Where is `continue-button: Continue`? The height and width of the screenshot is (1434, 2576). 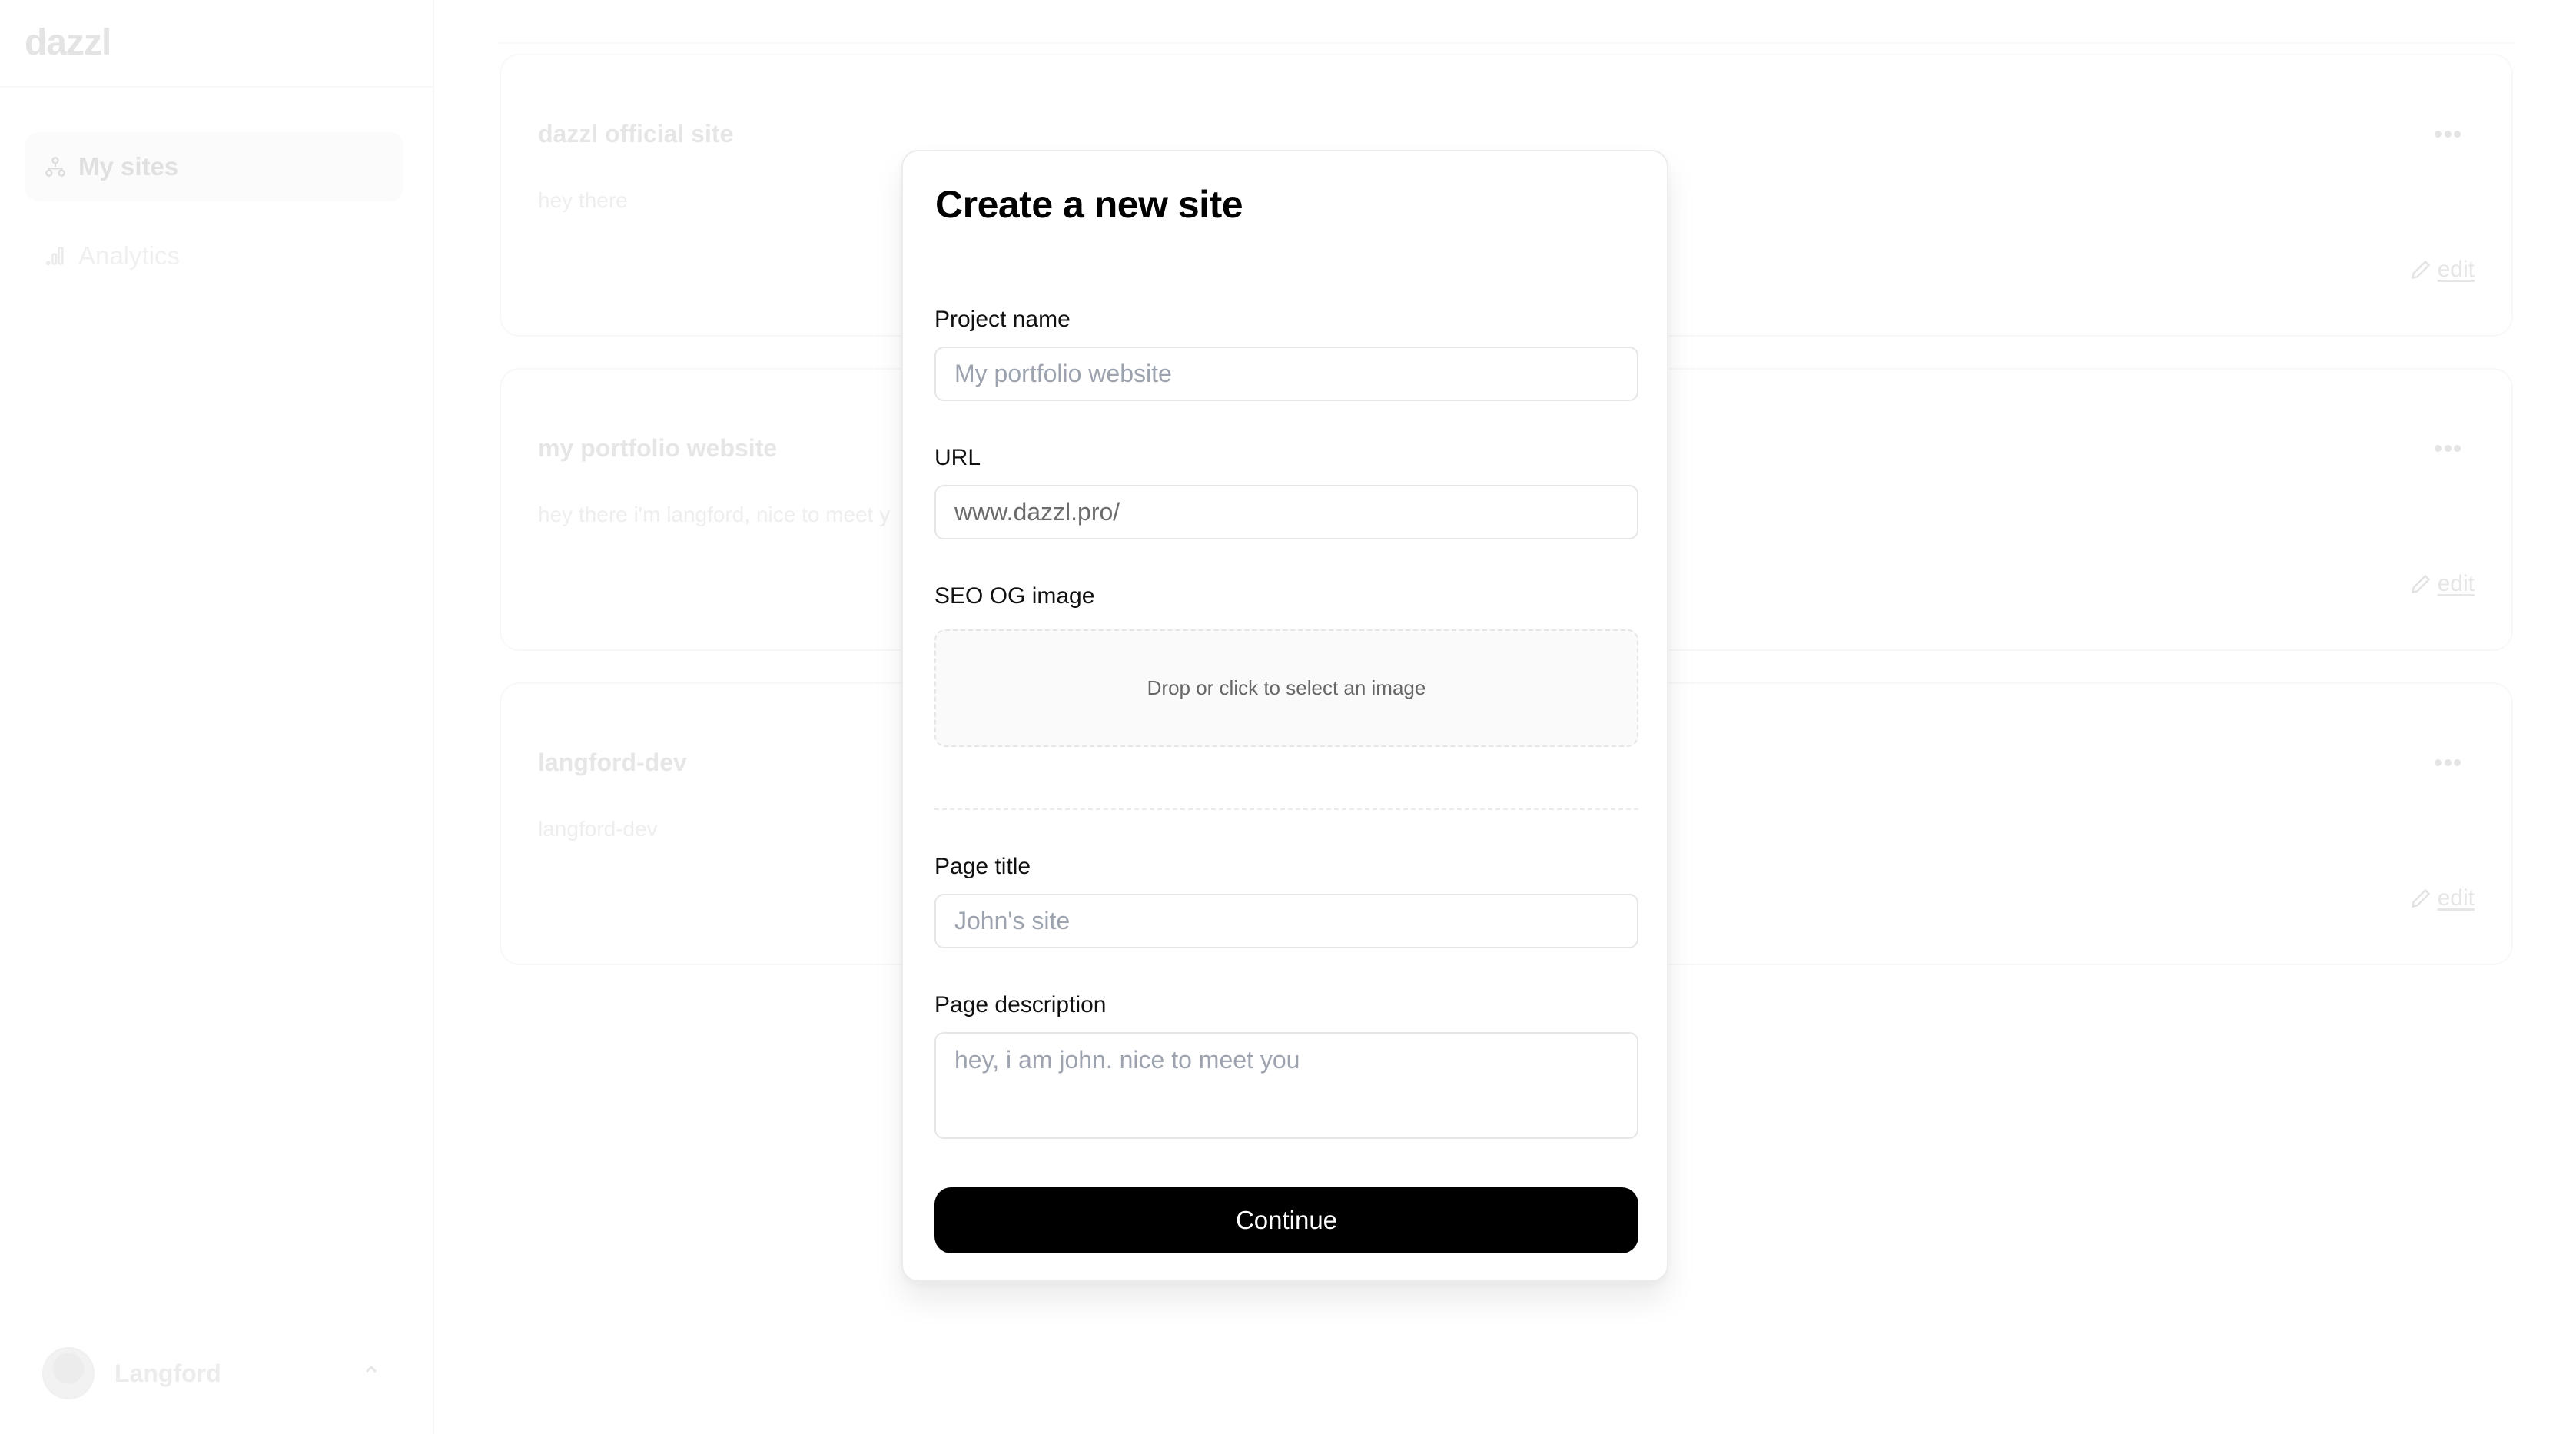 continue-button: Continue is located at coordinates (1286, 1220).